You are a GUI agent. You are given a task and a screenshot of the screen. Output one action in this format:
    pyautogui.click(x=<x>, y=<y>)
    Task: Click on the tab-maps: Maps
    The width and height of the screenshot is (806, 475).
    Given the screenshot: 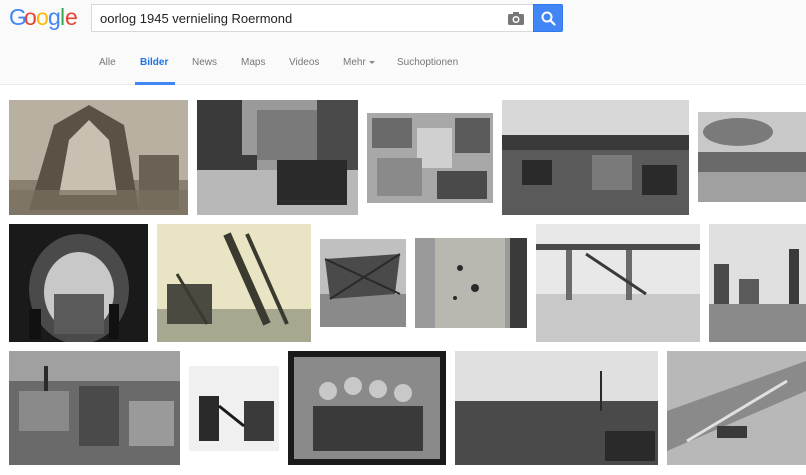 What is the action you would take?
    pyautogui.click(x=253, y=62)
    